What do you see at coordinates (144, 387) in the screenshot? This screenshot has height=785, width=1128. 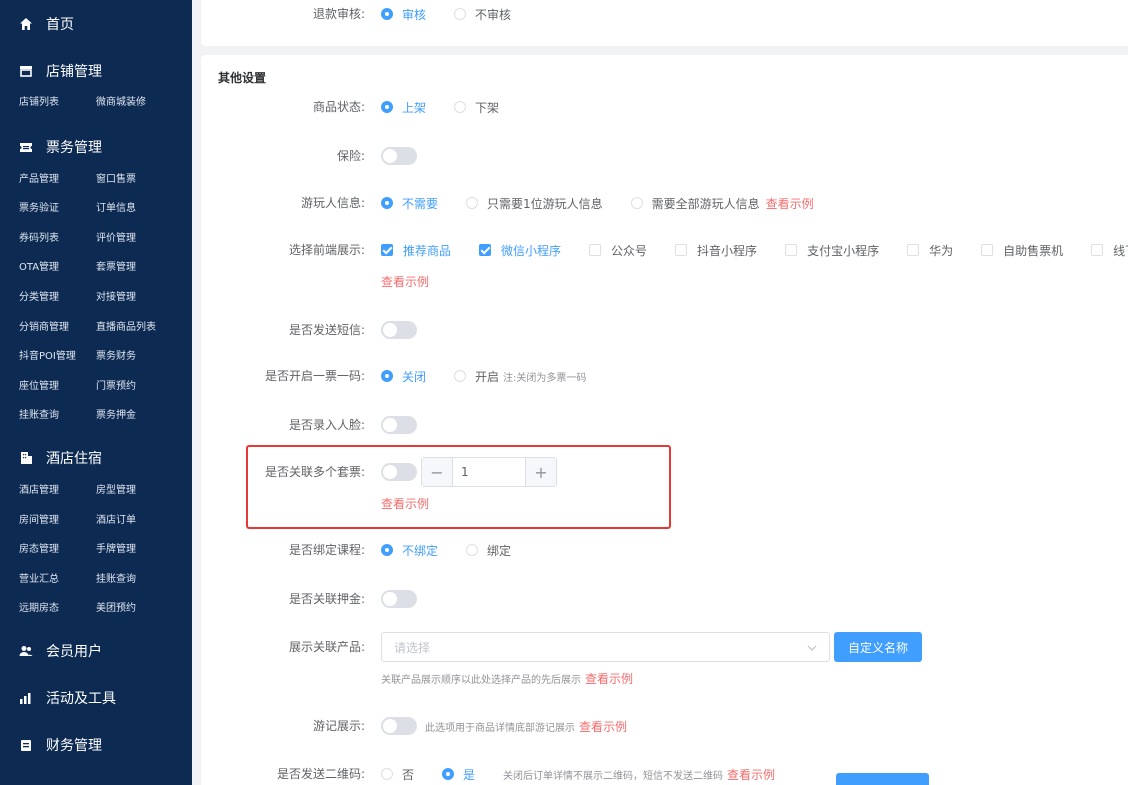 I see `sidebar-item: 门票预约` at bounding box center [144, 387].